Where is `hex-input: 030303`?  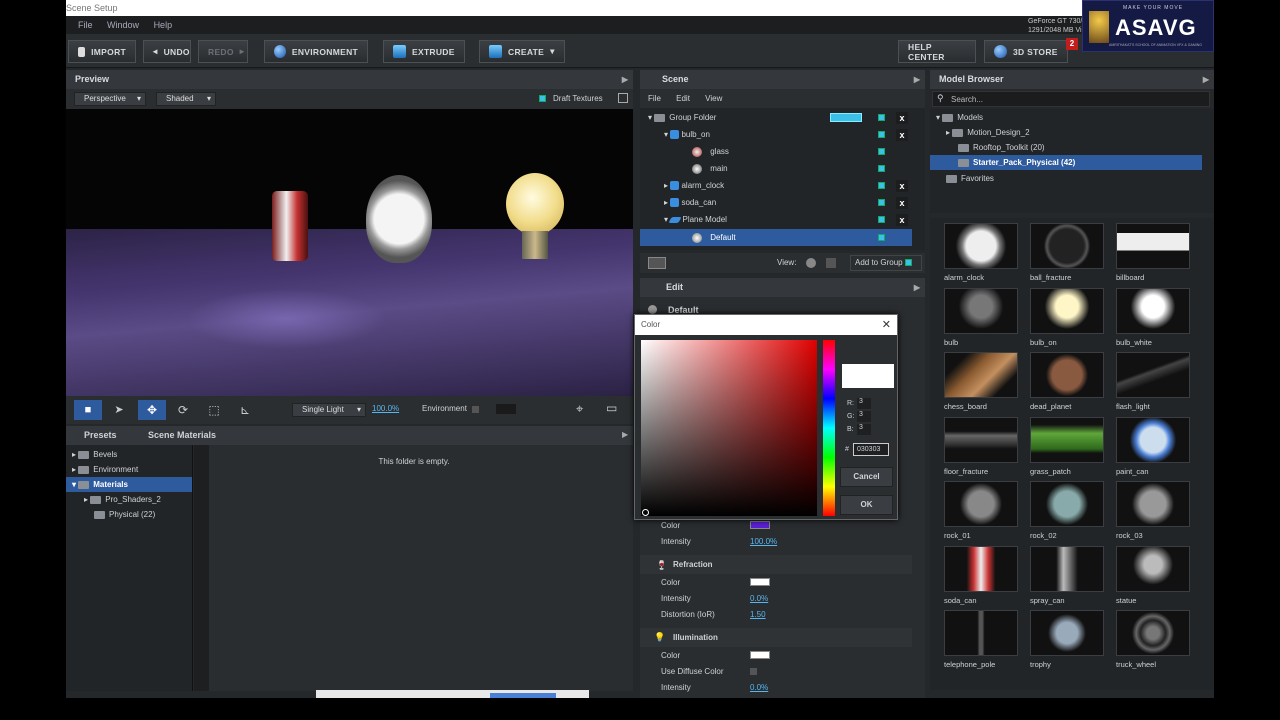
hex-input: 030303 is located at coordinates (871, 449).